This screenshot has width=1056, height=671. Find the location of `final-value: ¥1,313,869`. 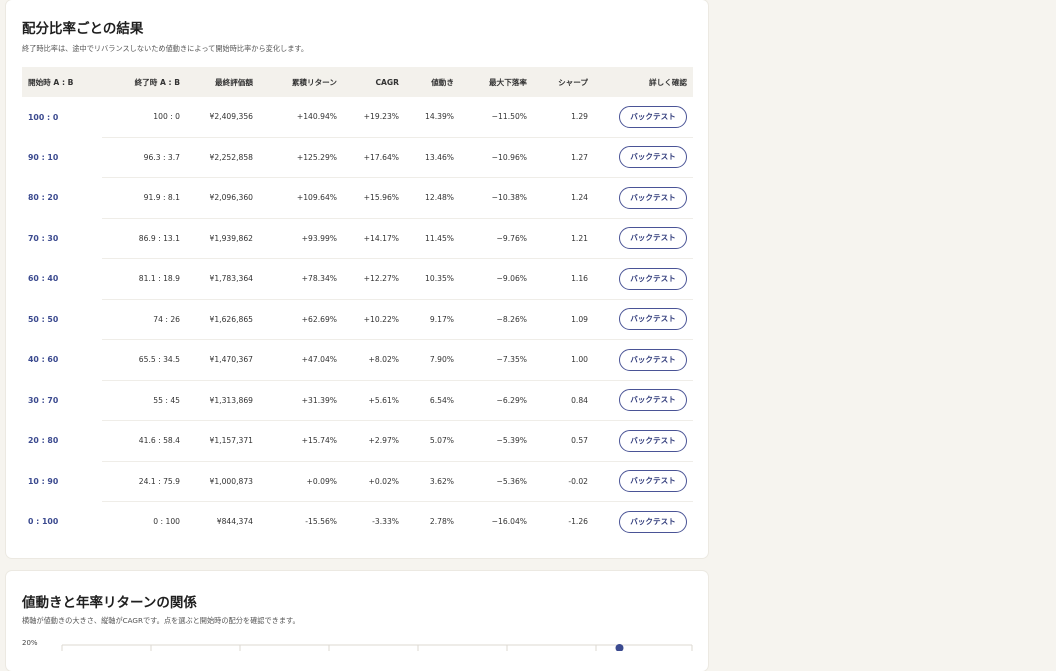

final-value: ¥1,313,869 is located at coordinates (222, 400).